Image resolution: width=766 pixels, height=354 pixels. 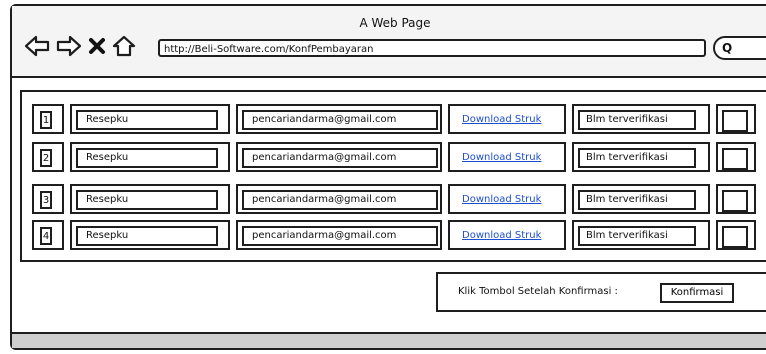 I want to click on row-number: 3, so click(x=46, y=200).